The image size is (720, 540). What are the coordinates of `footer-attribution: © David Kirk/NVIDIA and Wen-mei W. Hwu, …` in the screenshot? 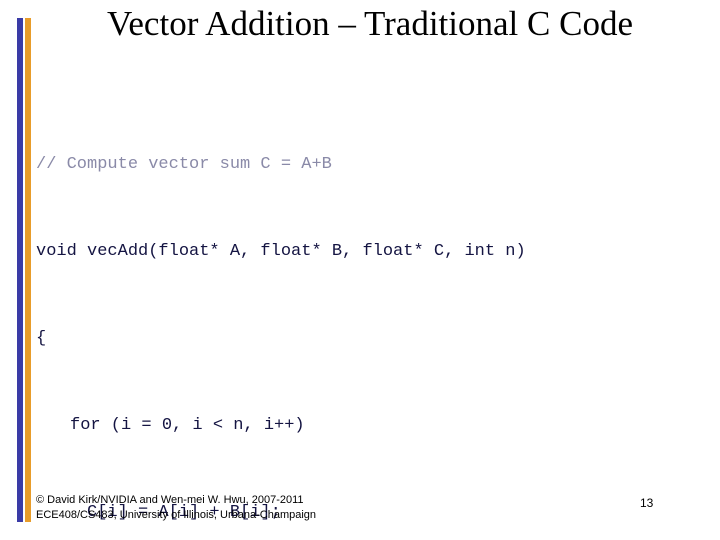 It's located at (176, 508).